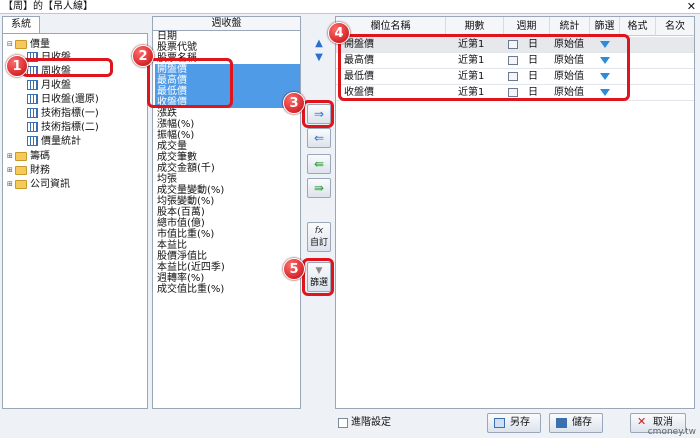 The width and height of the screenshot is (700, 438). I want to click on highlight-box-fields, so click(190, 83).